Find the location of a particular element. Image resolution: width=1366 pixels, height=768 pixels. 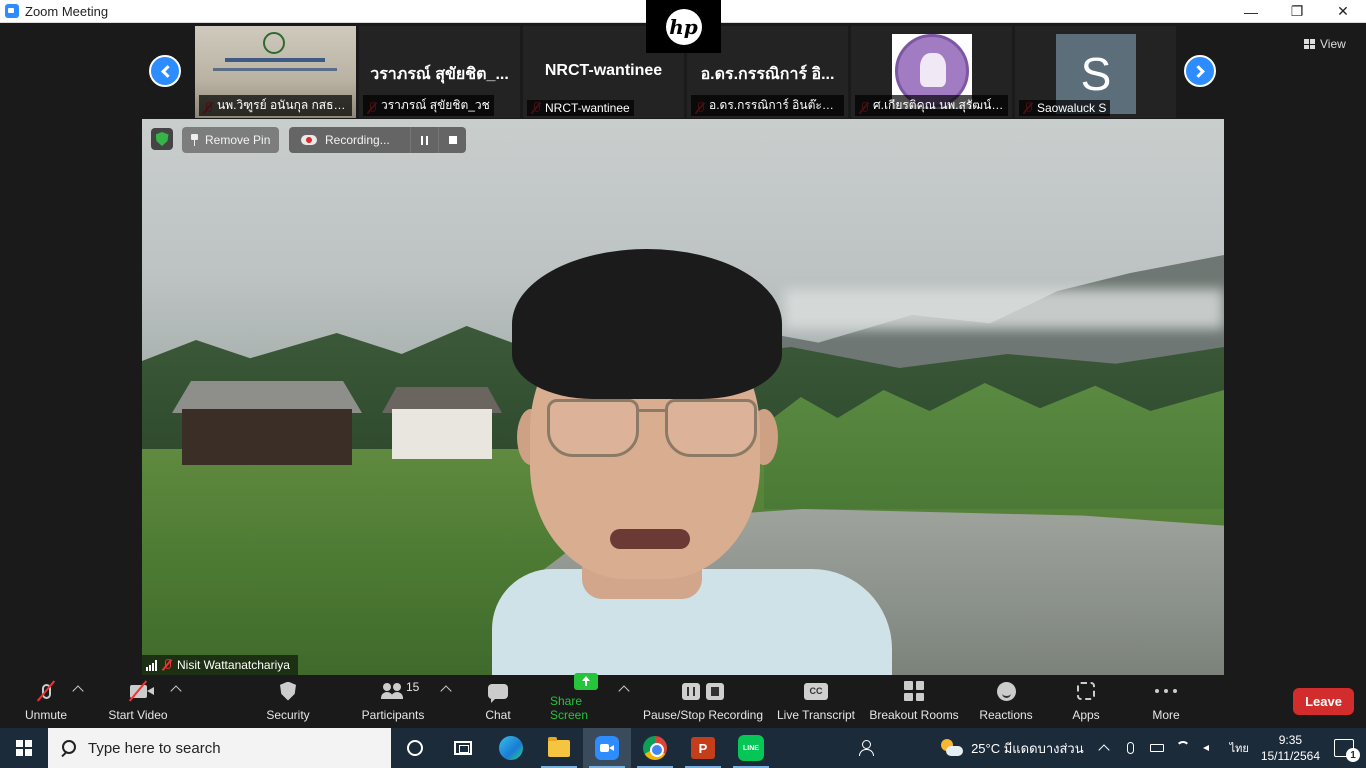

reactions-label: Reactions is located at coordinates (1006, 715).